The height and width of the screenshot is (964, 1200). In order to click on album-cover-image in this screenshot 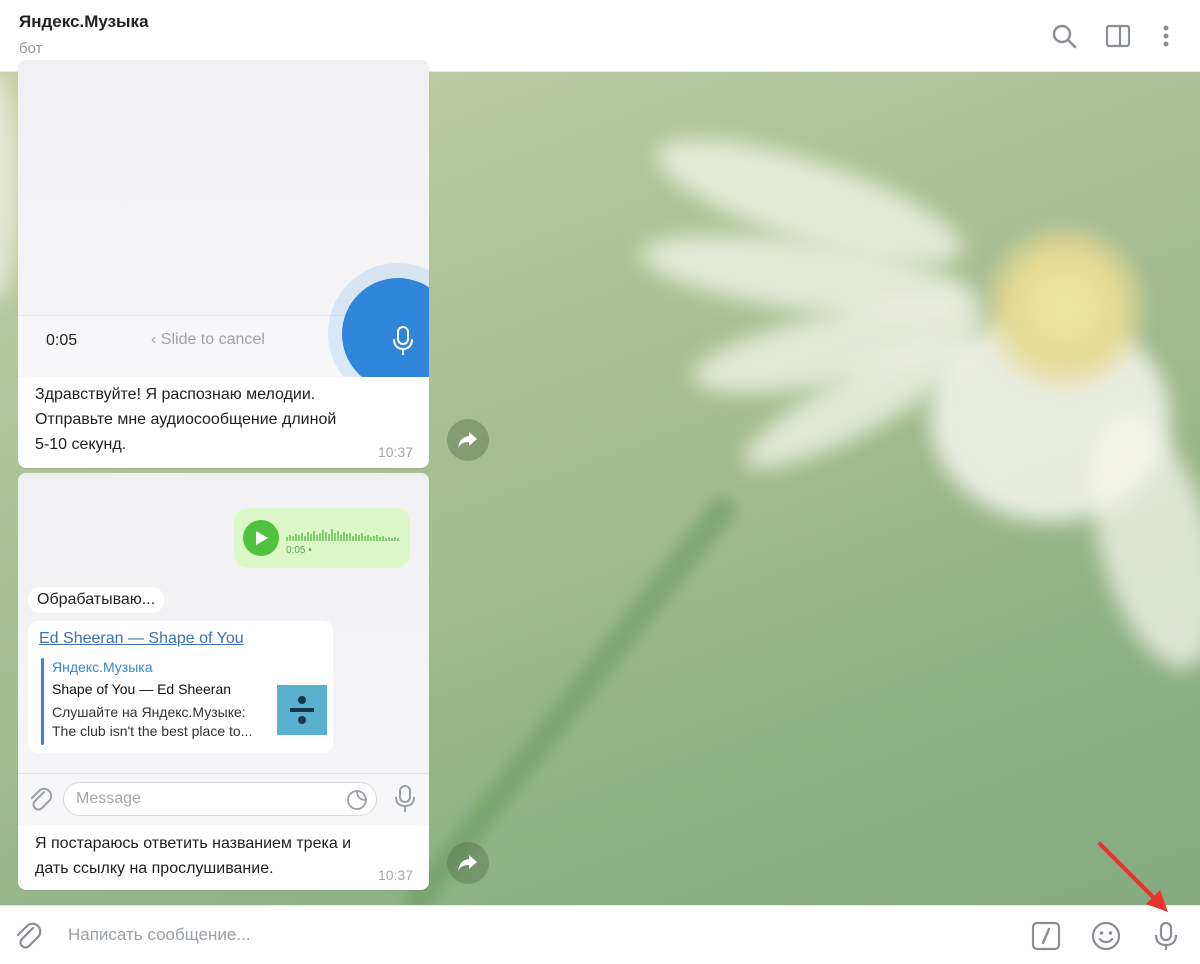, I will do `click(302, 710)`.